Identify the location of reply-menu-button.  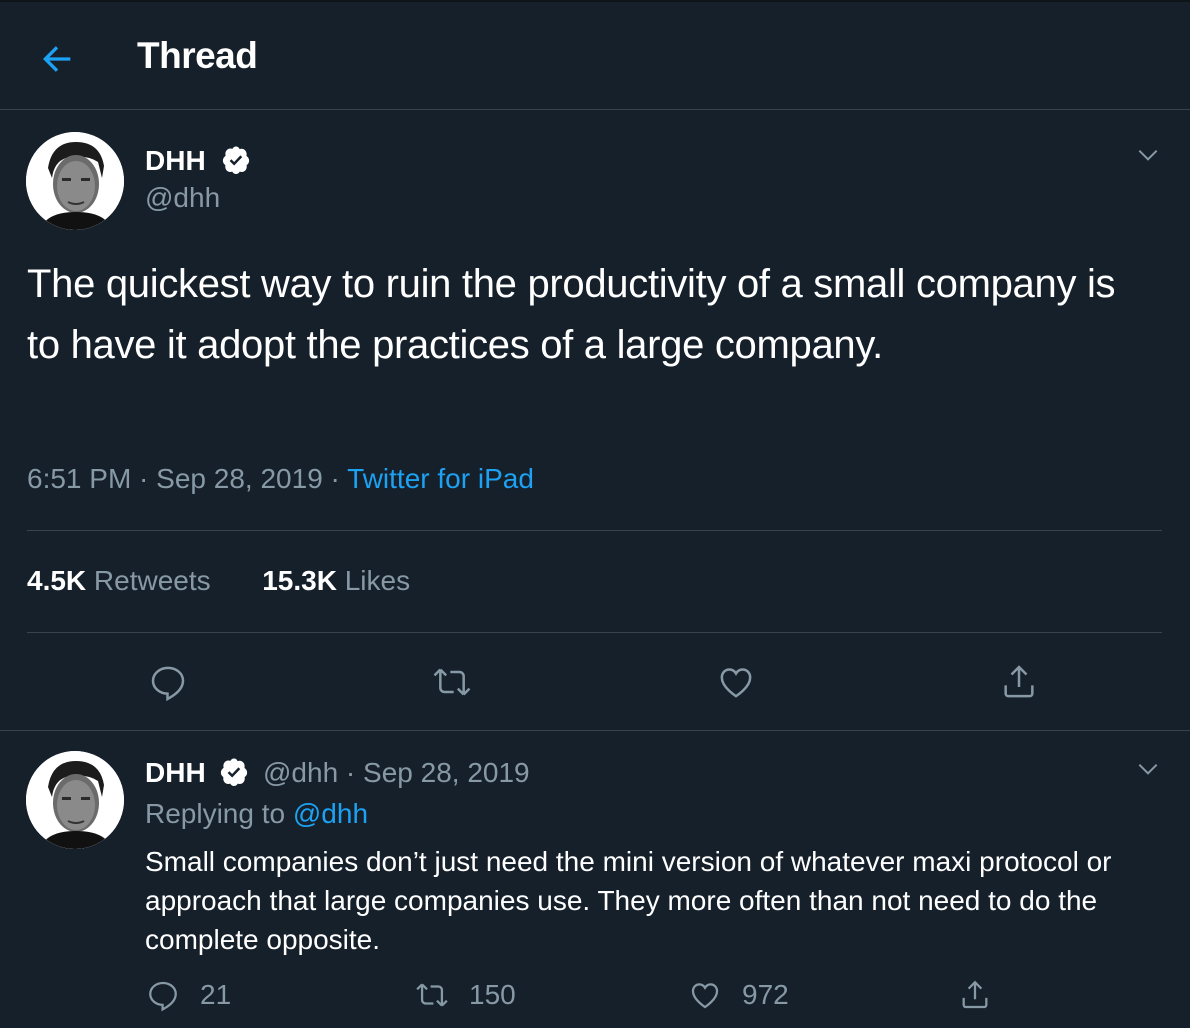
(1148, 769).